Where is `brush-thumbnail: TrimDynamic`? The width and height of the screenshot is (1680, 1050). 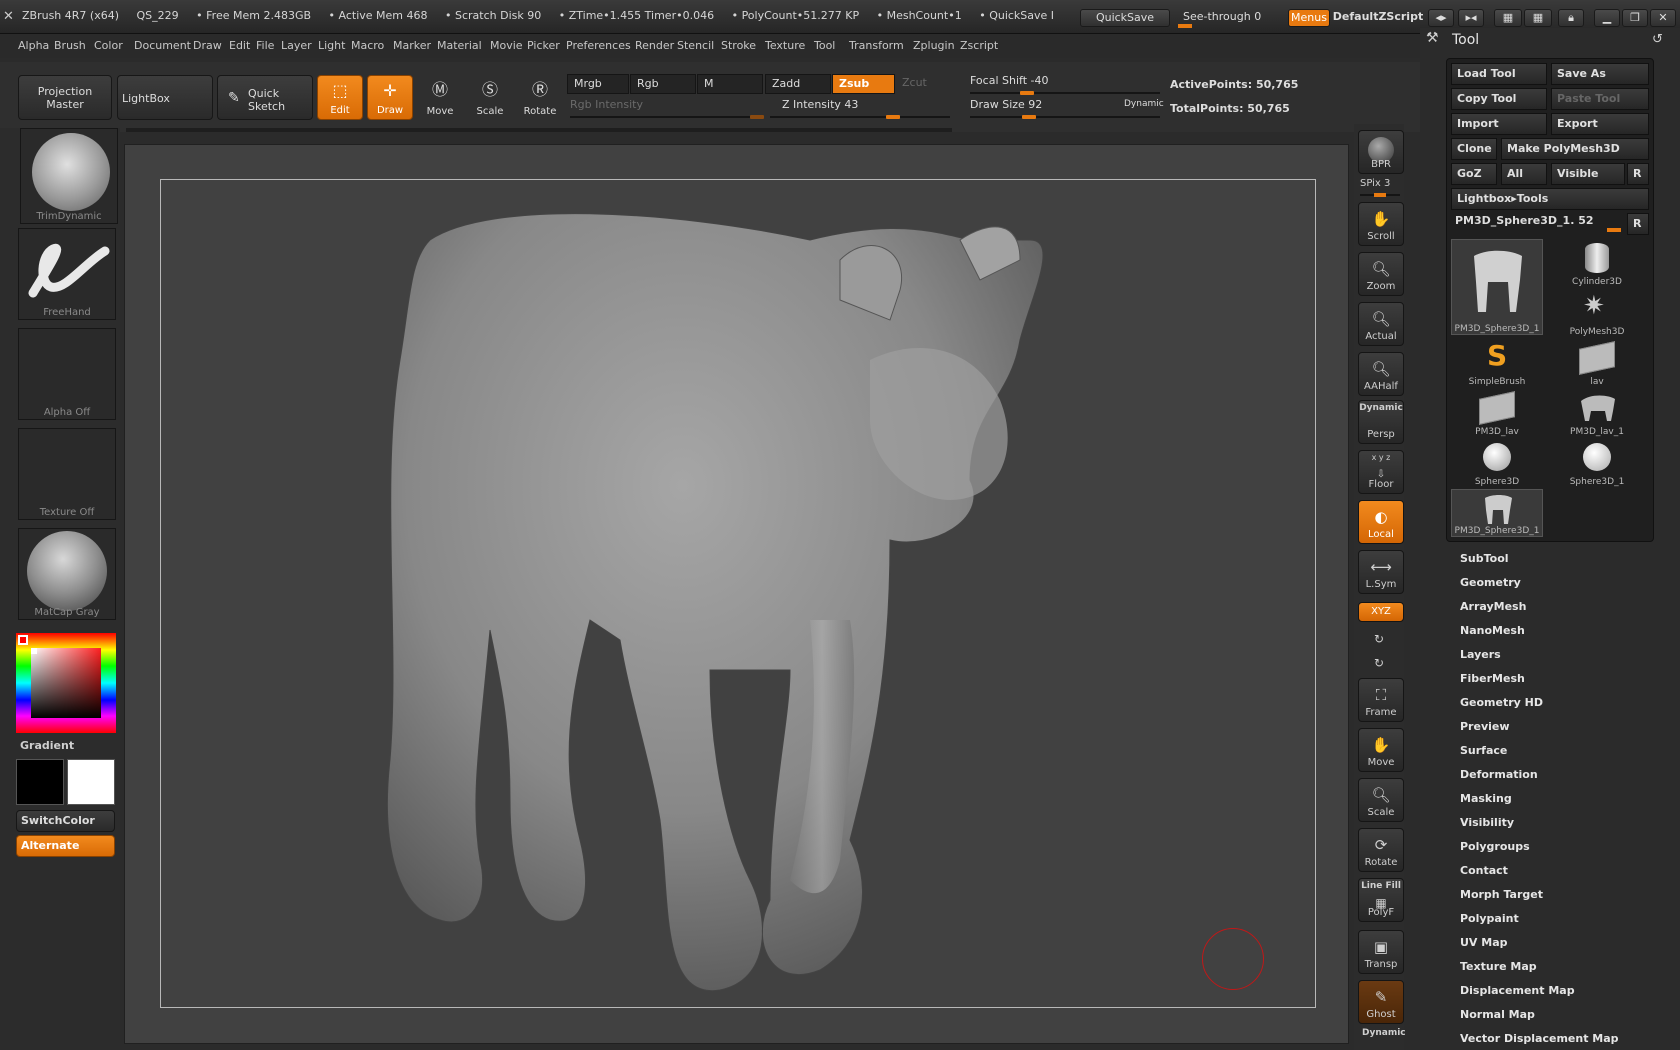 brush-thumbnail: TrimDynamic is located at coordinates (69, 176).